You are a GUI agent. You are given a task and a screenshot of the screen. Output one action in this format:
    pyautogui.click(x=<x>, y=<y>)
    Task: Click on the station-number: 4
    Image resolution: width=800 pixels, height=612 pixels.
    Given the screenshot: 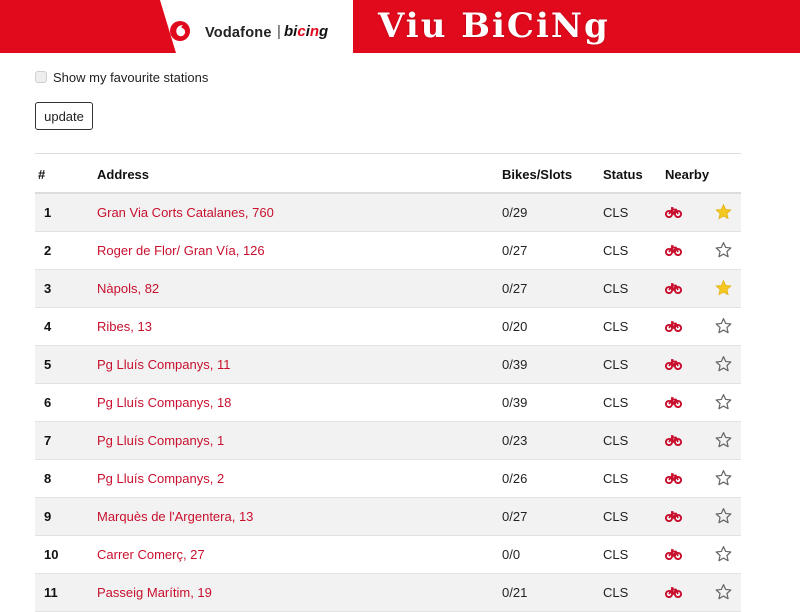 What is the action you would take?
    pyautogui.click(x=48, y=326)
    